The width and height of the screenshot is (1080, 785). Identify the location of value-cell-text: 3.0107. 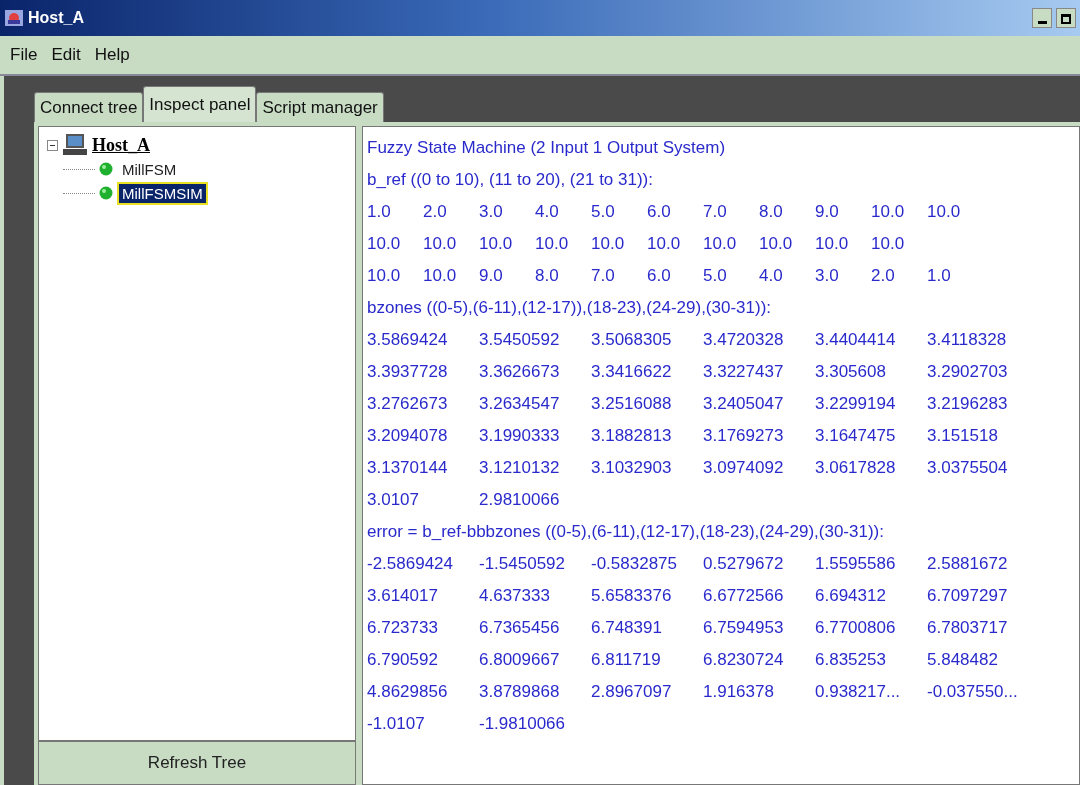
(393, 500).